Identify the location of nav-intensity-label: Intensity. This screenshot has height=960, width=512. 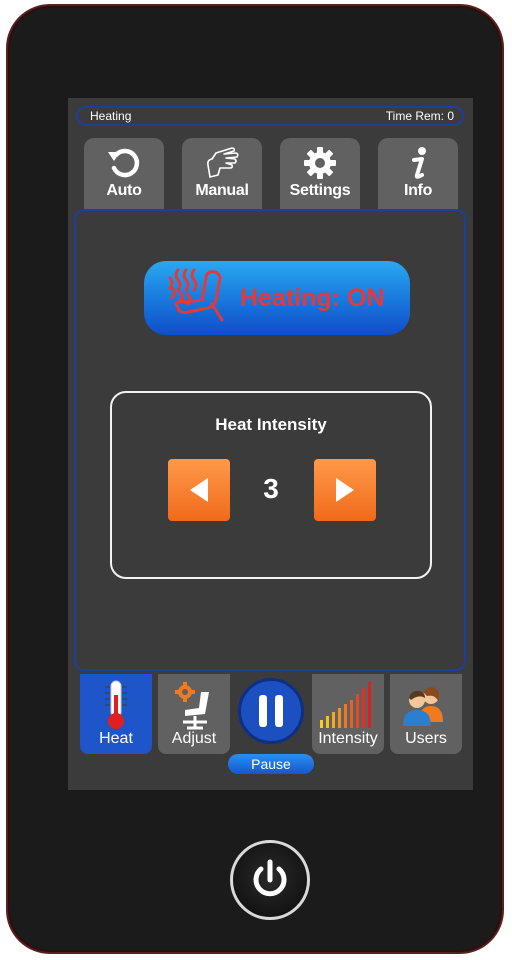
(348, 738).